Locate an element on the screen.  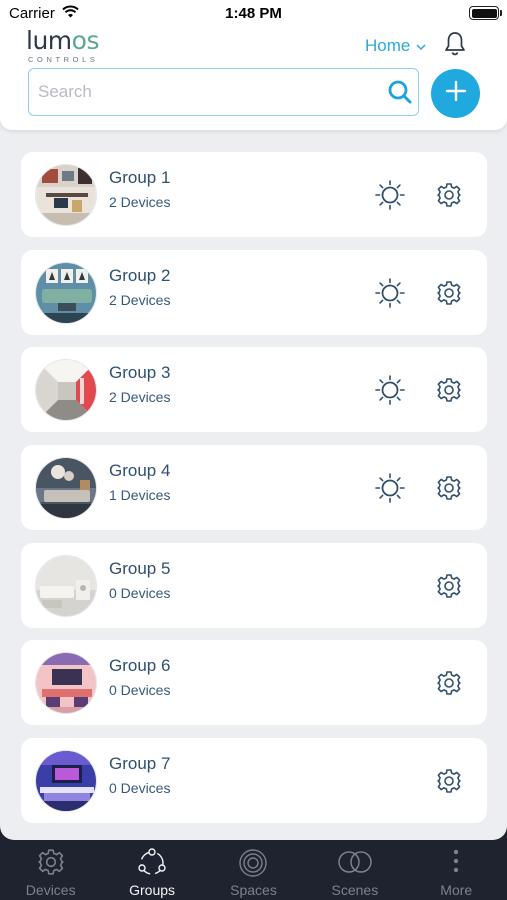
notification-bell-icon is located at coordinates (455, 46).